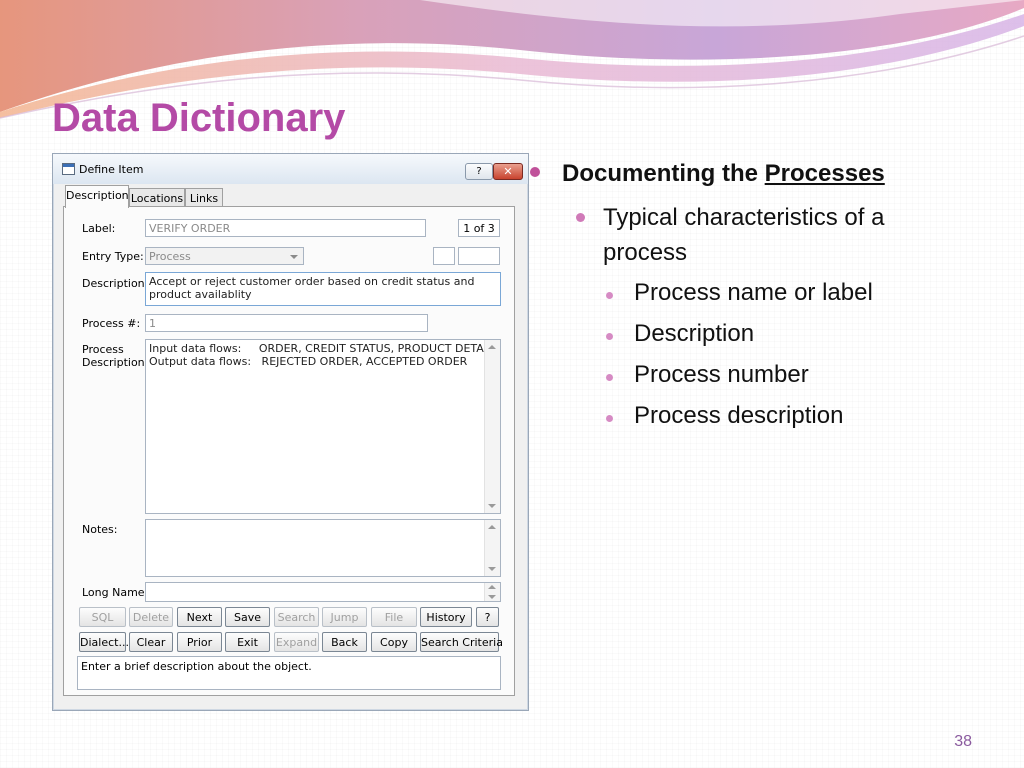 This screenshot has height=768, width=1024. What do you see at coordinates (721, 374) in the screenshot?
I see `bullet-level3-text: Process number` at bounding box center [721, 374].